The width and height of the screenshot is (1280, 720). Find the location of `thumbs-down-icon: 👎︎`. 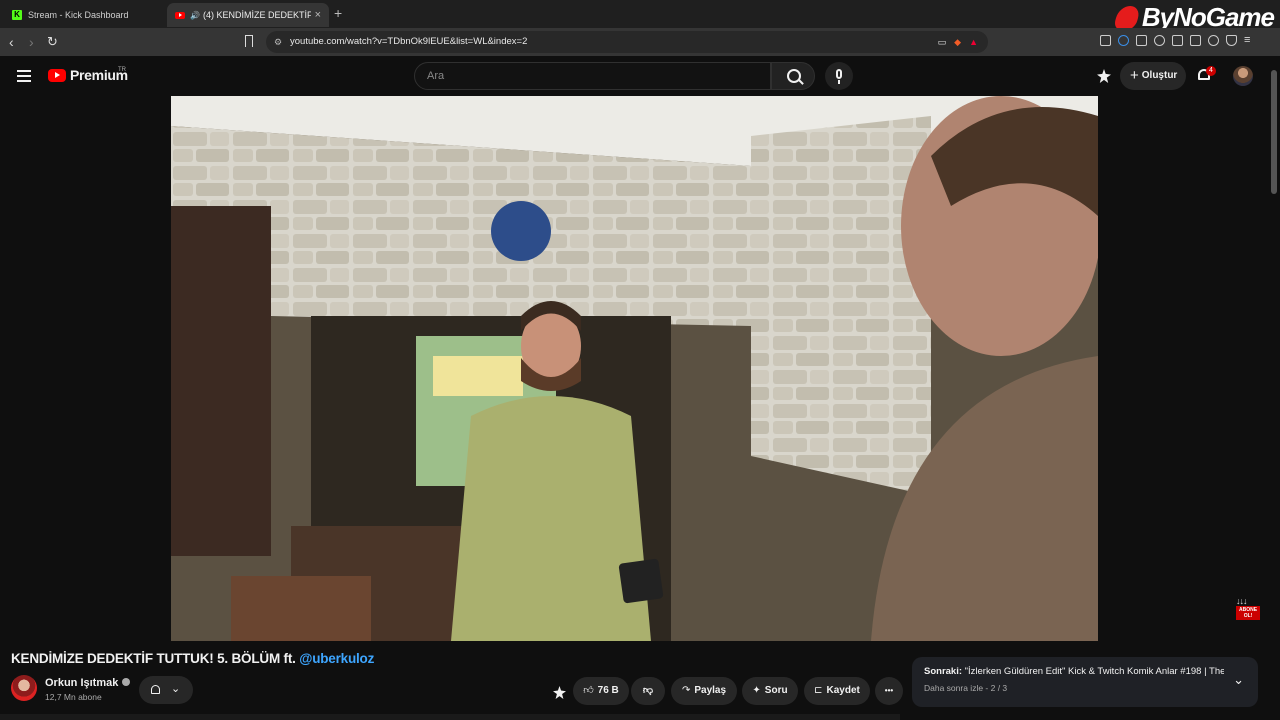

thumbs-down-icon: 👎︎ is located at coordinates (648, 690).